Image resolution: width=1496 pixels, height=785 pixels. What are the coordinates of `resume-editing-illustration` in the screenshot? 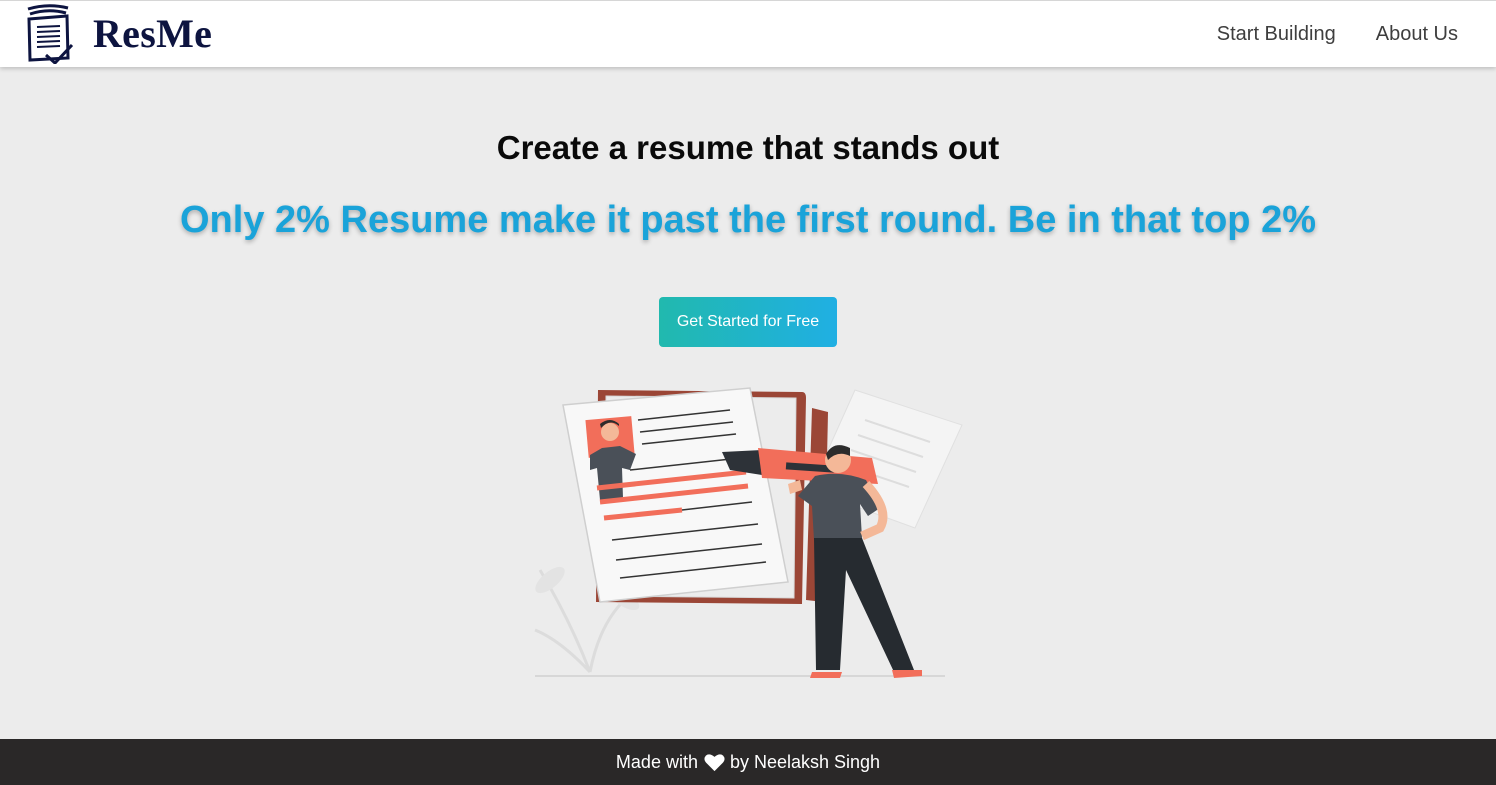 It's located at (748, 532).